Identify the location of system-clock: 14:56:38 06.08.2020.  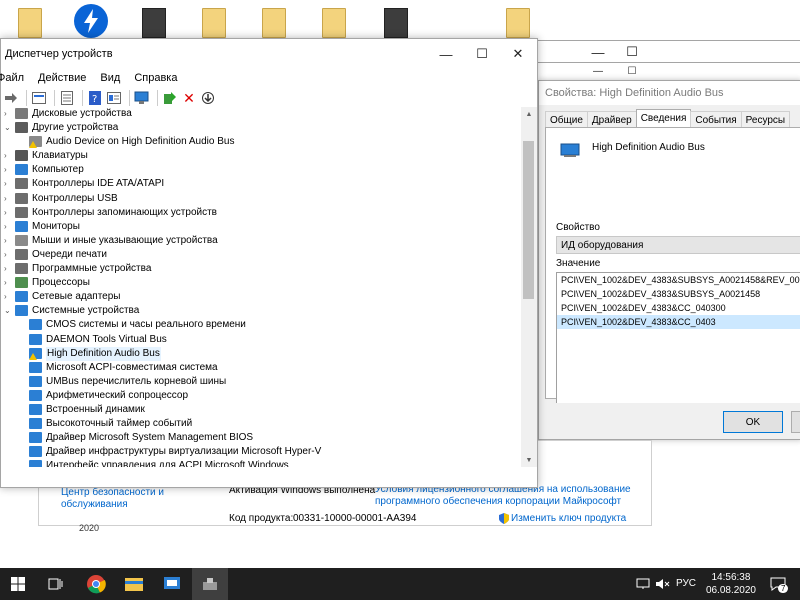
(731, 584).